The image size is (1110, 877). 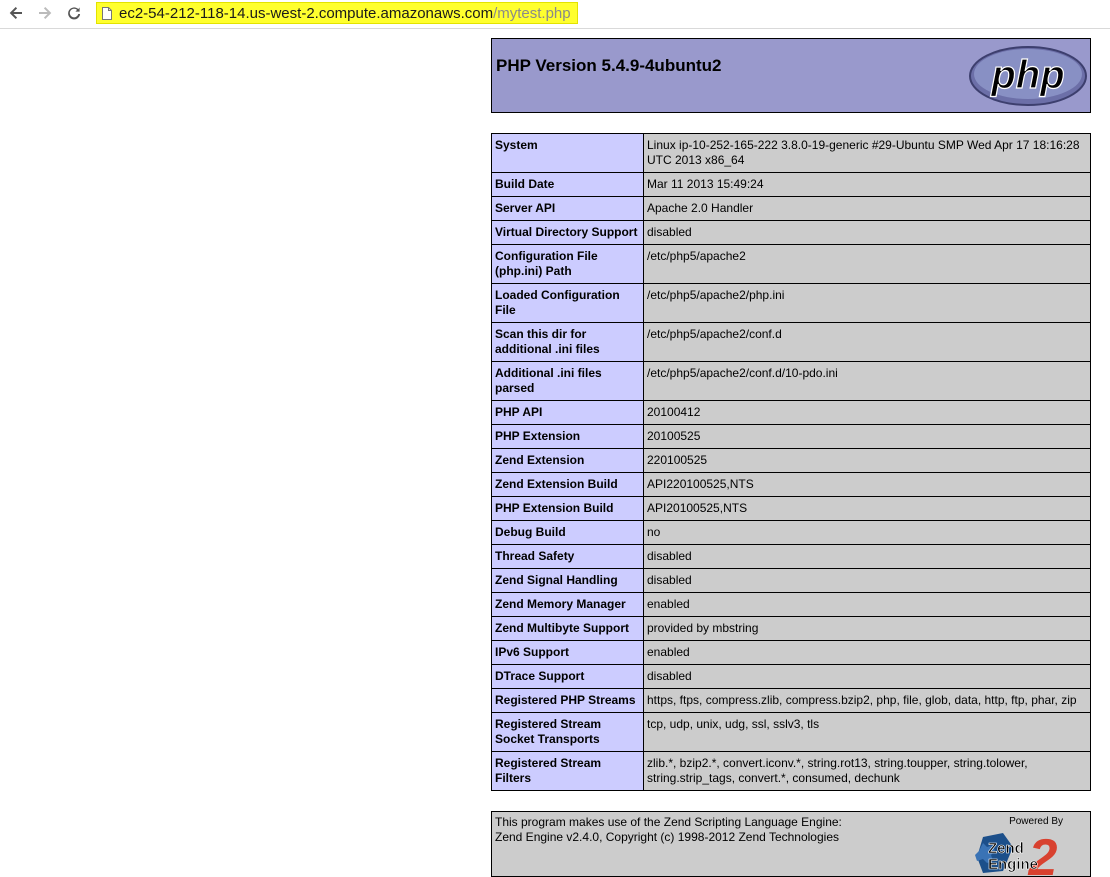 What do you see at coordinates (567, 303) in the screenshot?
I see `info-key: Loaded Configuration File` at bounding box center [567, 303].